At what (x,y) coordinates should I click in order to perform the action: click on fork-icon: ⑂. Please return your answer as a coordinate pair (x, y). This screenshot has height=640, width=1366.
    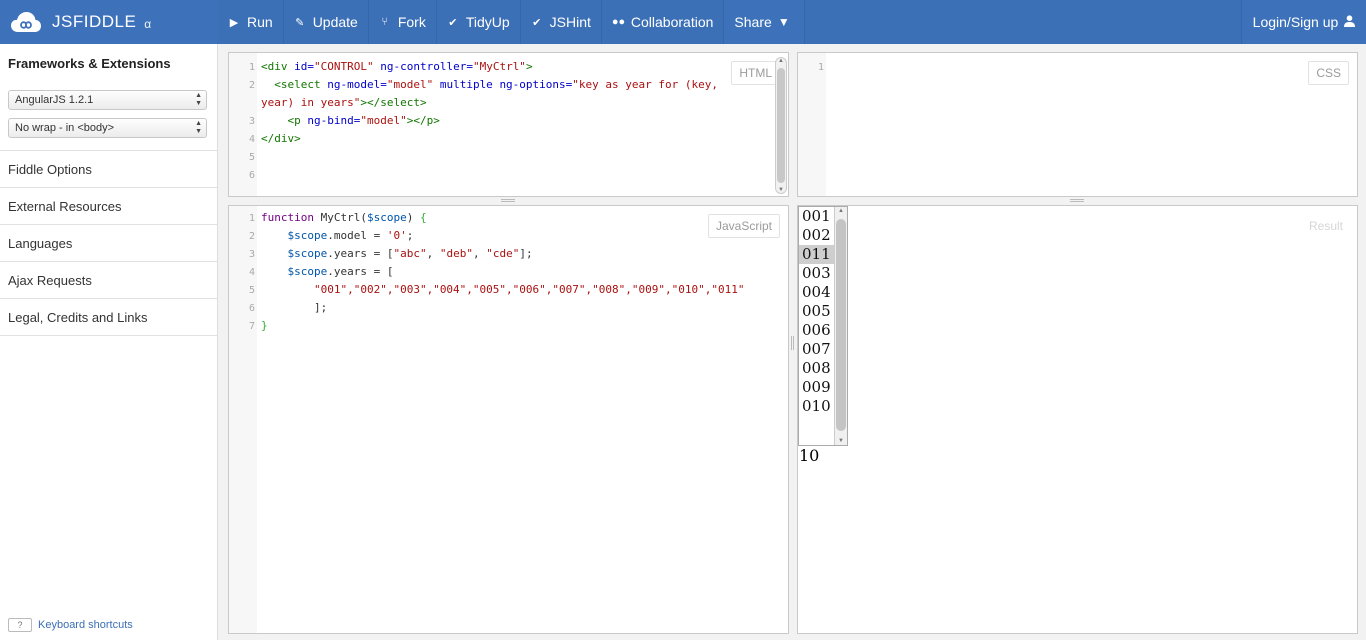
    Looking at the image, I should click on (385, 22).